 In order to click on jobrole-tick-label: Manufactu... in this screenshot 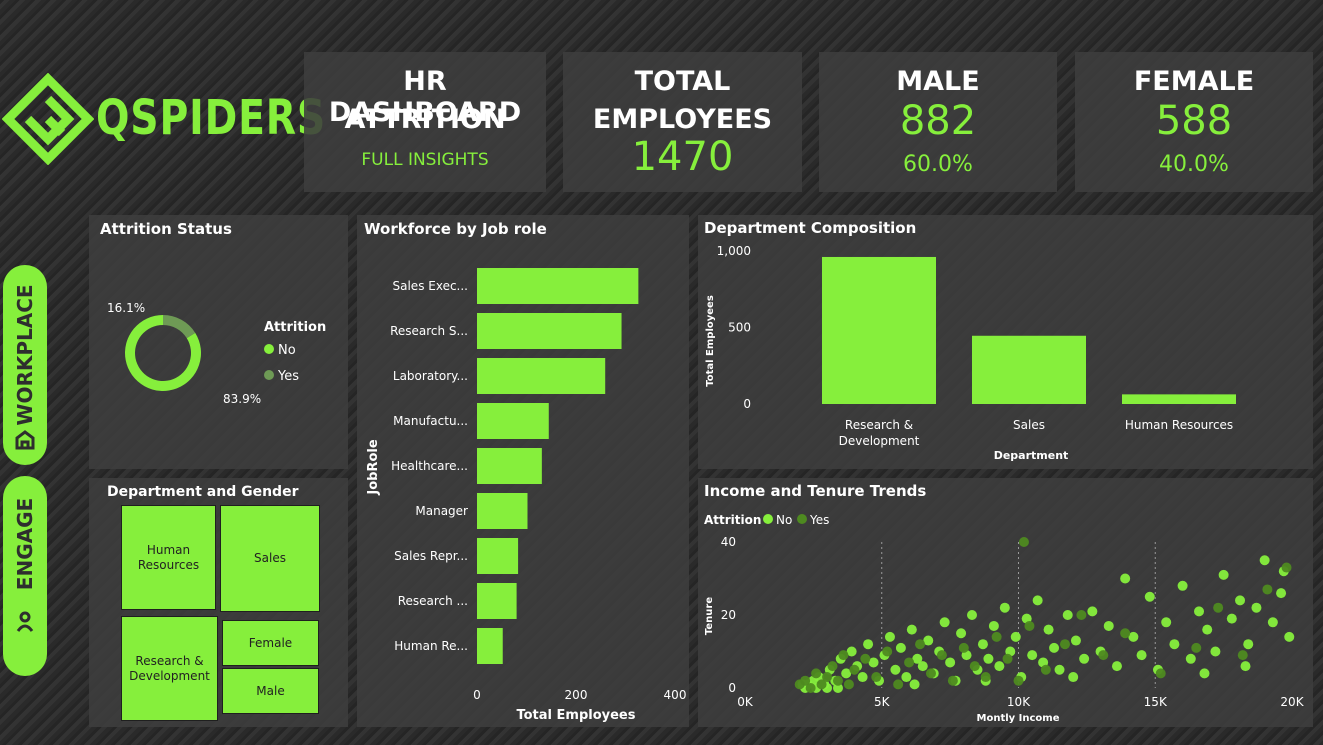, I will do `click(430, 421)`.